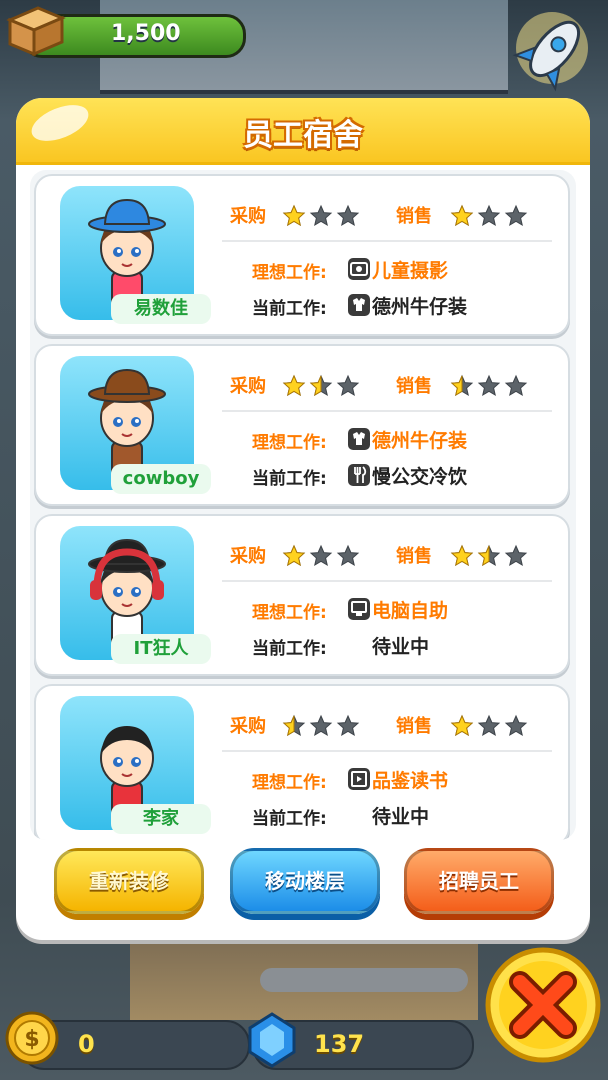 The image size is (608, 1080). I want to click on current-job-value: 德州牛仔装, so click(420, 307).